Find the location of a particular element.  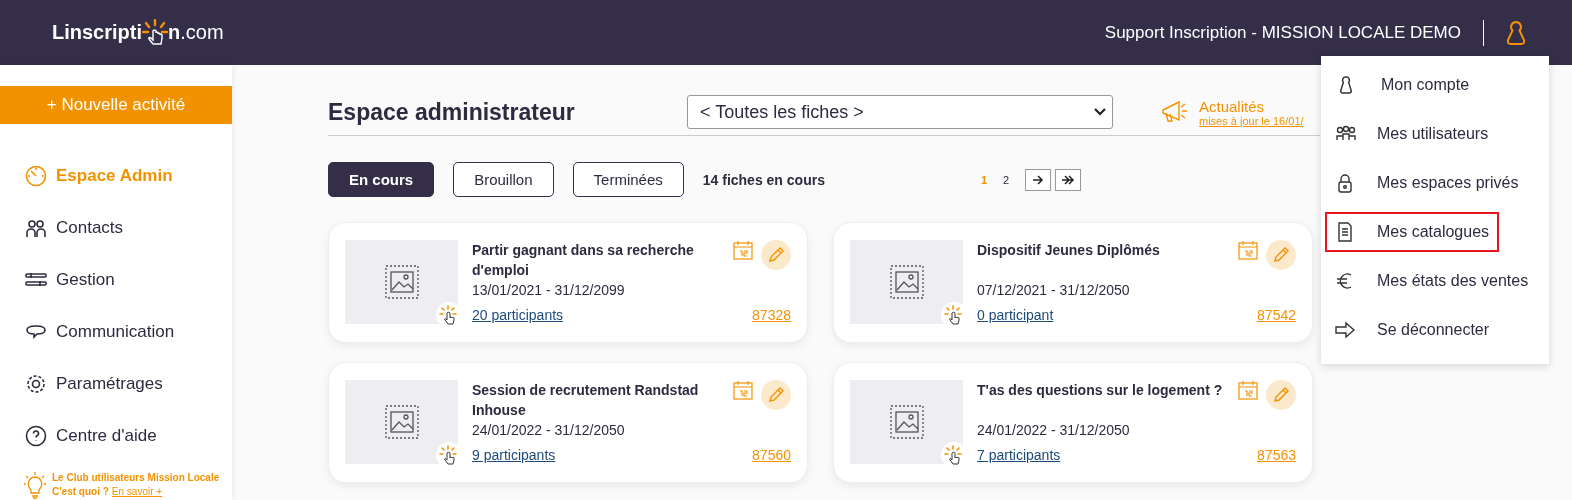

last-page-button is located at coordinates (1068, 179).